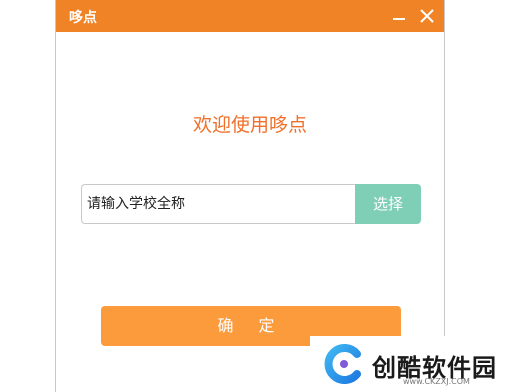  Describe the element at coordinates (342, 364) in the screenshot. I see `c-logo-icon` at that location.